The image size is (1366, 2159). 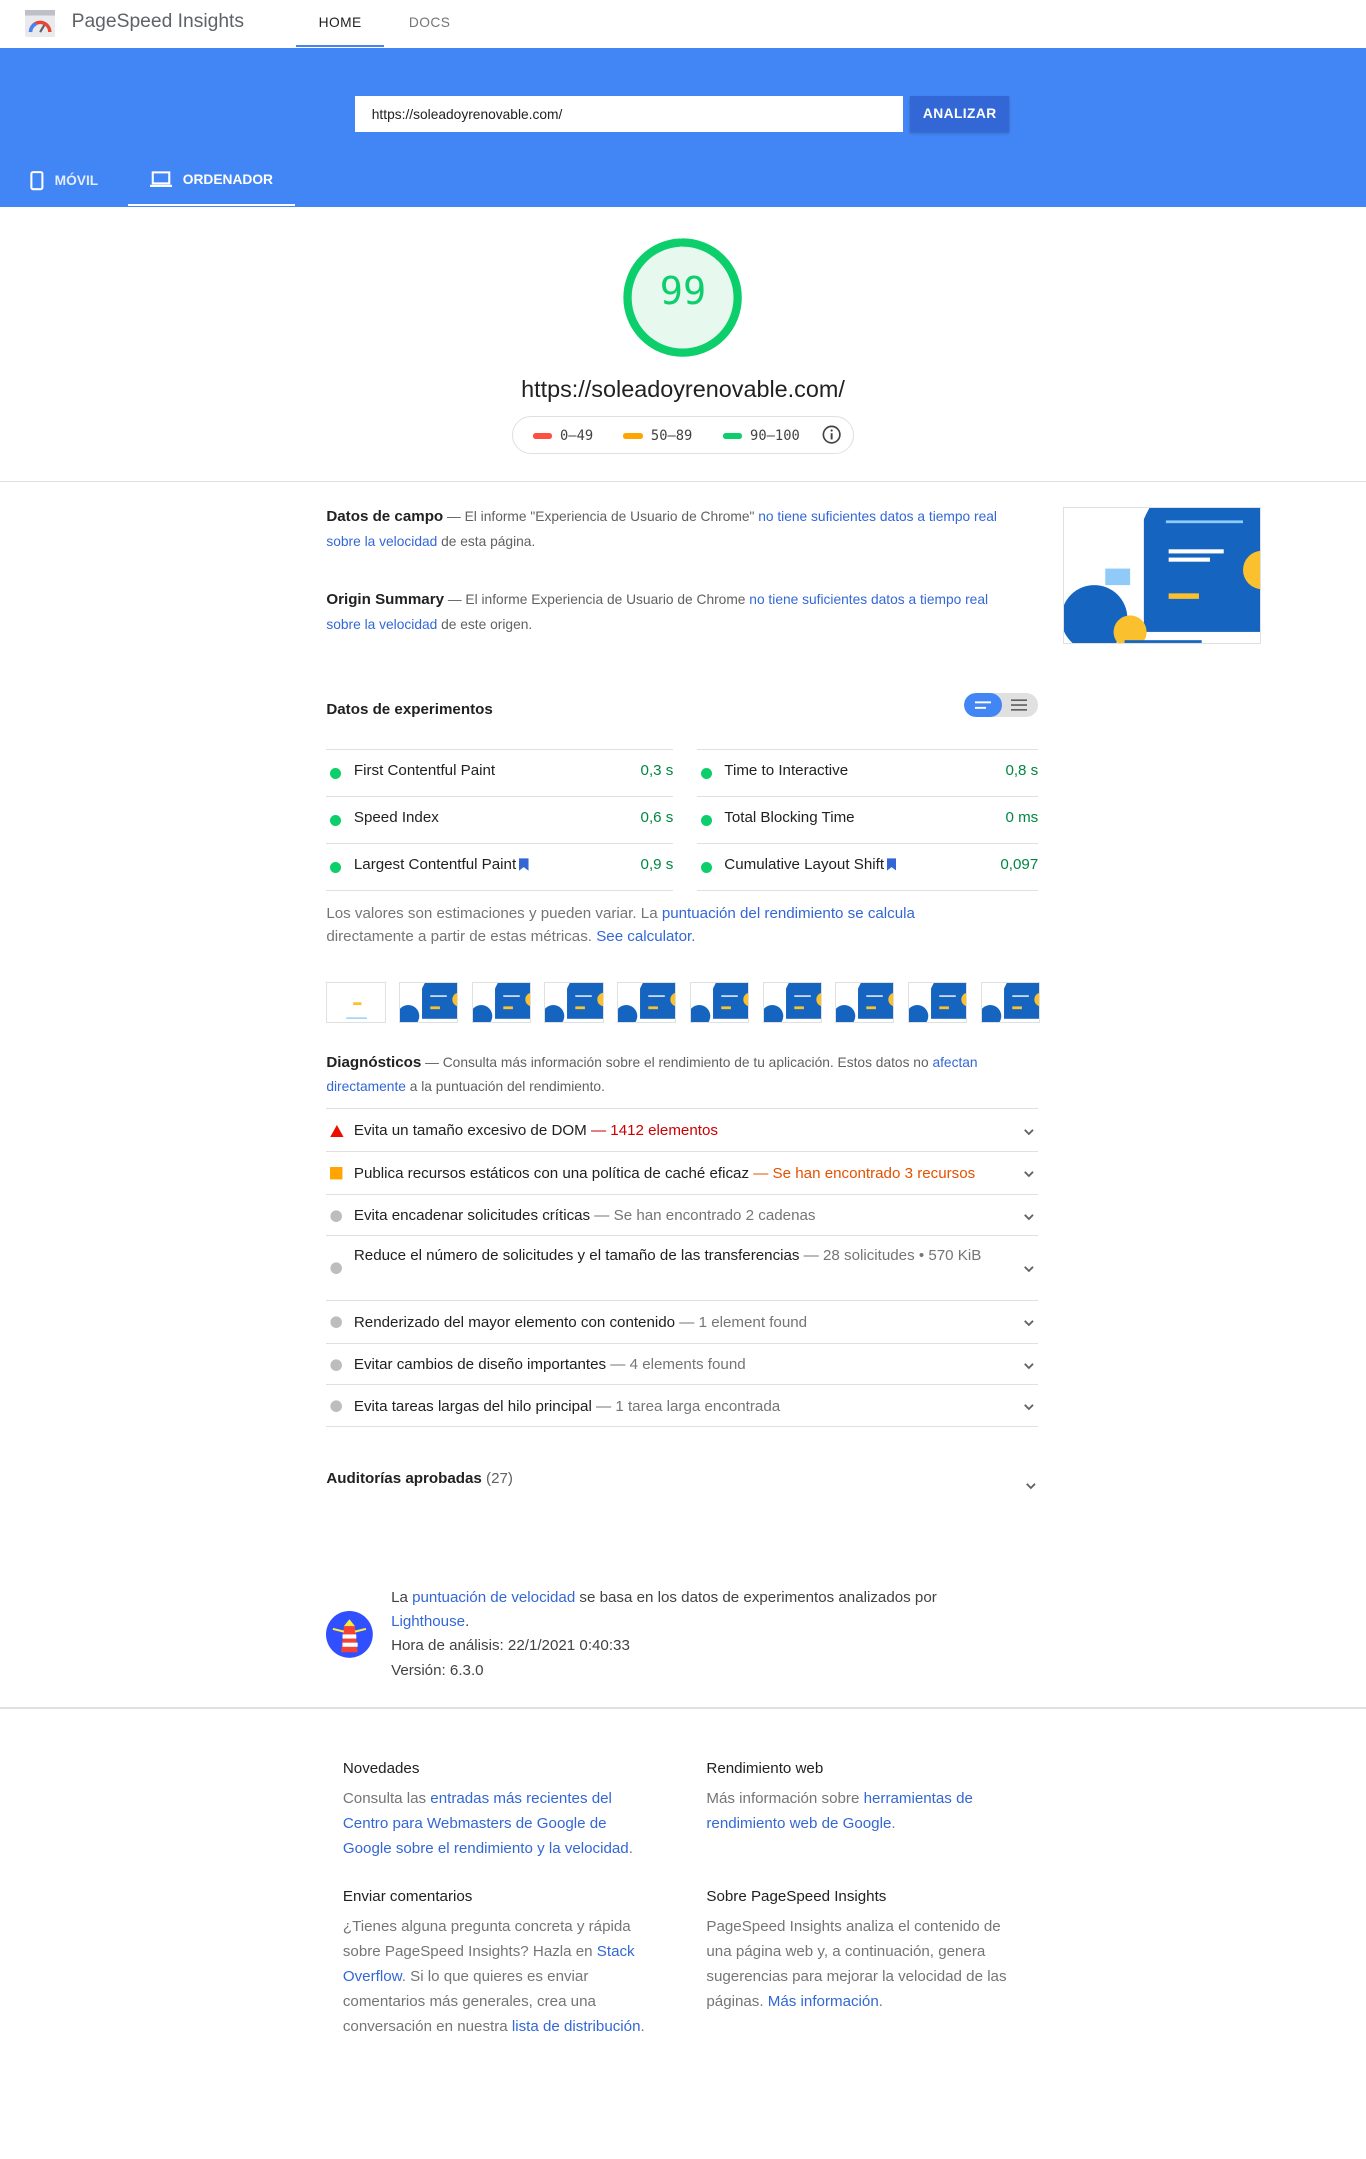 What do you see at coordinates (435, 865) in the screenshot?
I see `metric-label: Largest Contentful Paint` at bounding box center [435, 865].